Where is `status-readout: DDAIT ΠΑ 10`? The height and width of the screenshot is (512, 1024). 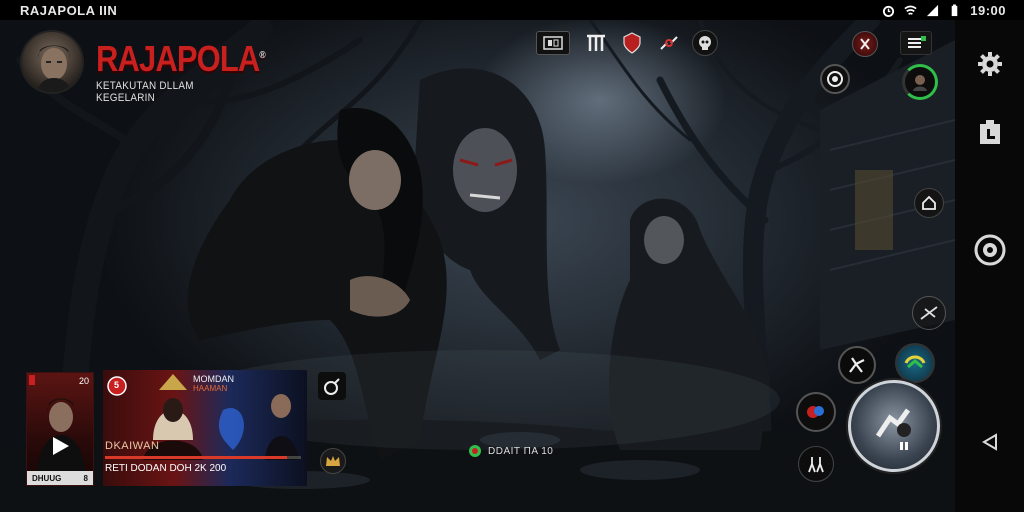 status-readout: DDAIT ΠΑ 10 is located at coordinates (510, 451).